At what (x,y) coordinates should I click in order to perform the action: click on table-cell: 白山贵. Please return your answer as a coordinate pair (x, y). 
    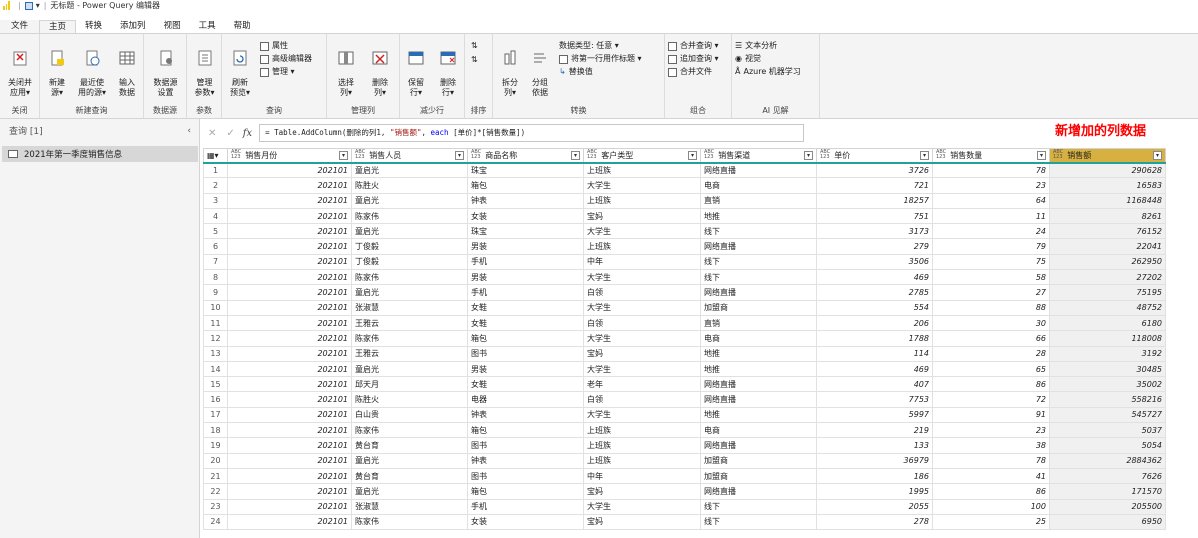
    Looking at the image, I should click on (409, 415).